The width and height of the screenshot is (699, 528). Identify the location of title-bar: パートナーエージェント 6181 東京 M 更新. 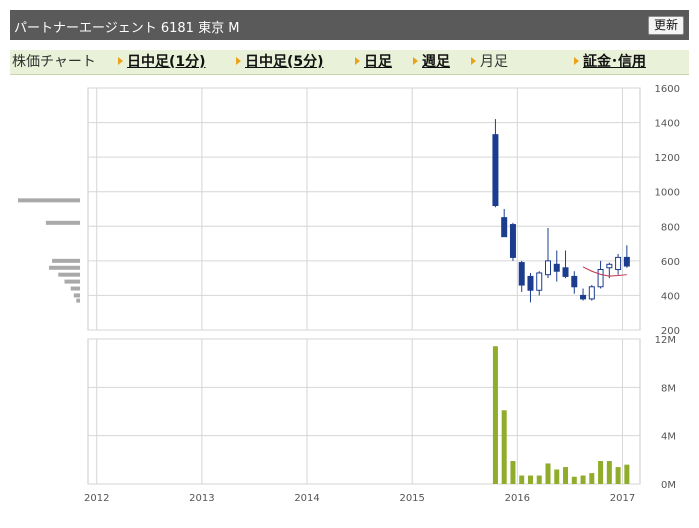
(349, 25).